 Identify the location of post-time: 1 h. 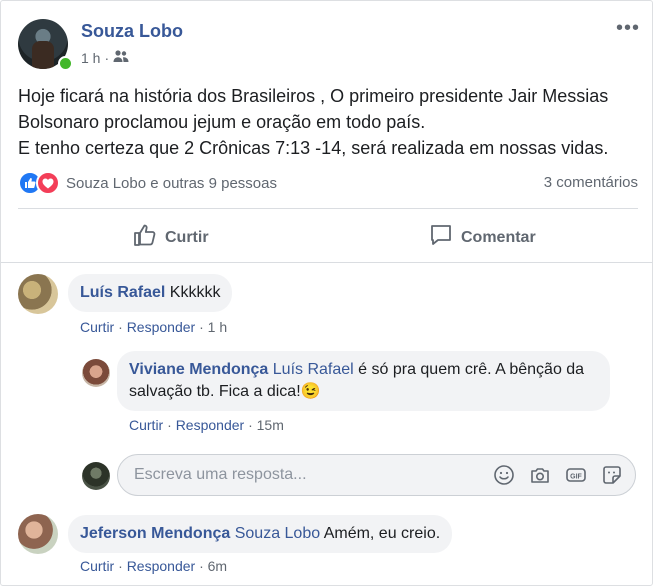
(90, 58).